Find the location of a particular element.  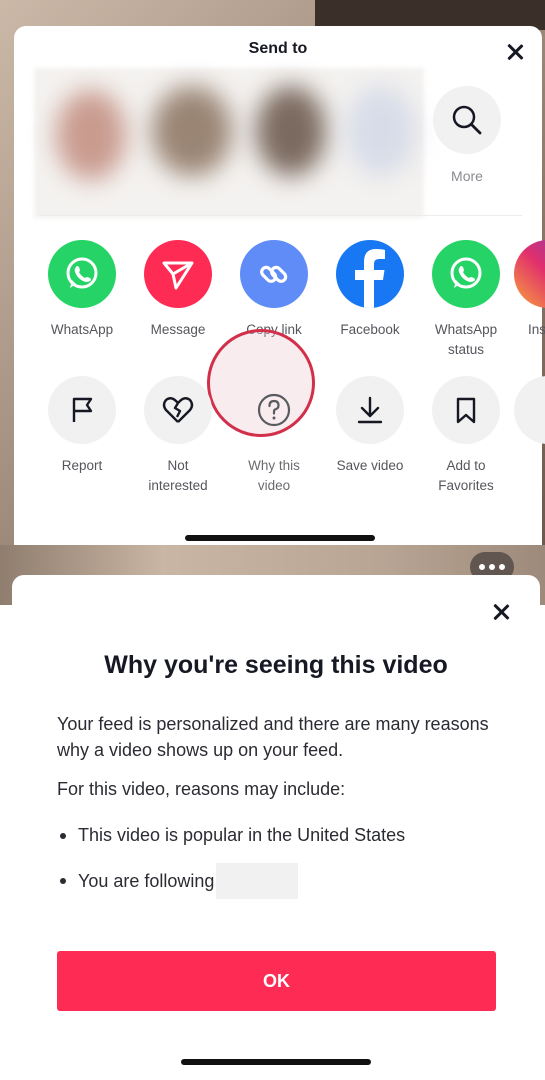

share-whatsapp-status-button: WhatsApp status is located at coordinates (466, 300).